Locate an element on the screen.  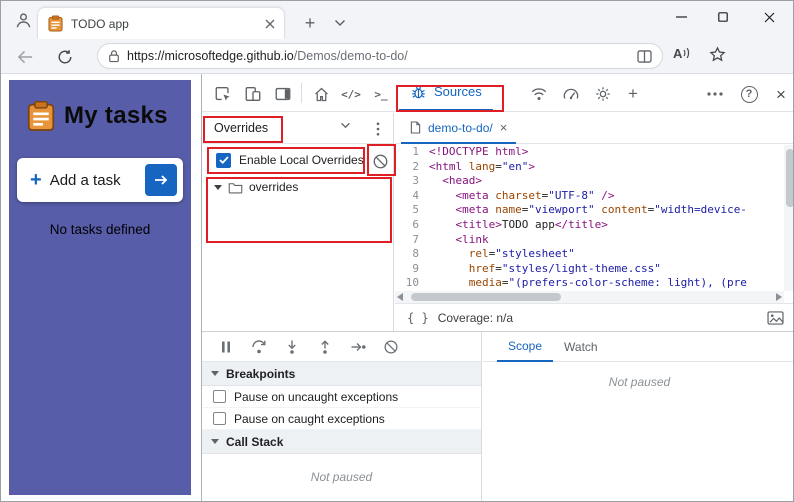
line-number: 10 is located at coordinates (412, 283).